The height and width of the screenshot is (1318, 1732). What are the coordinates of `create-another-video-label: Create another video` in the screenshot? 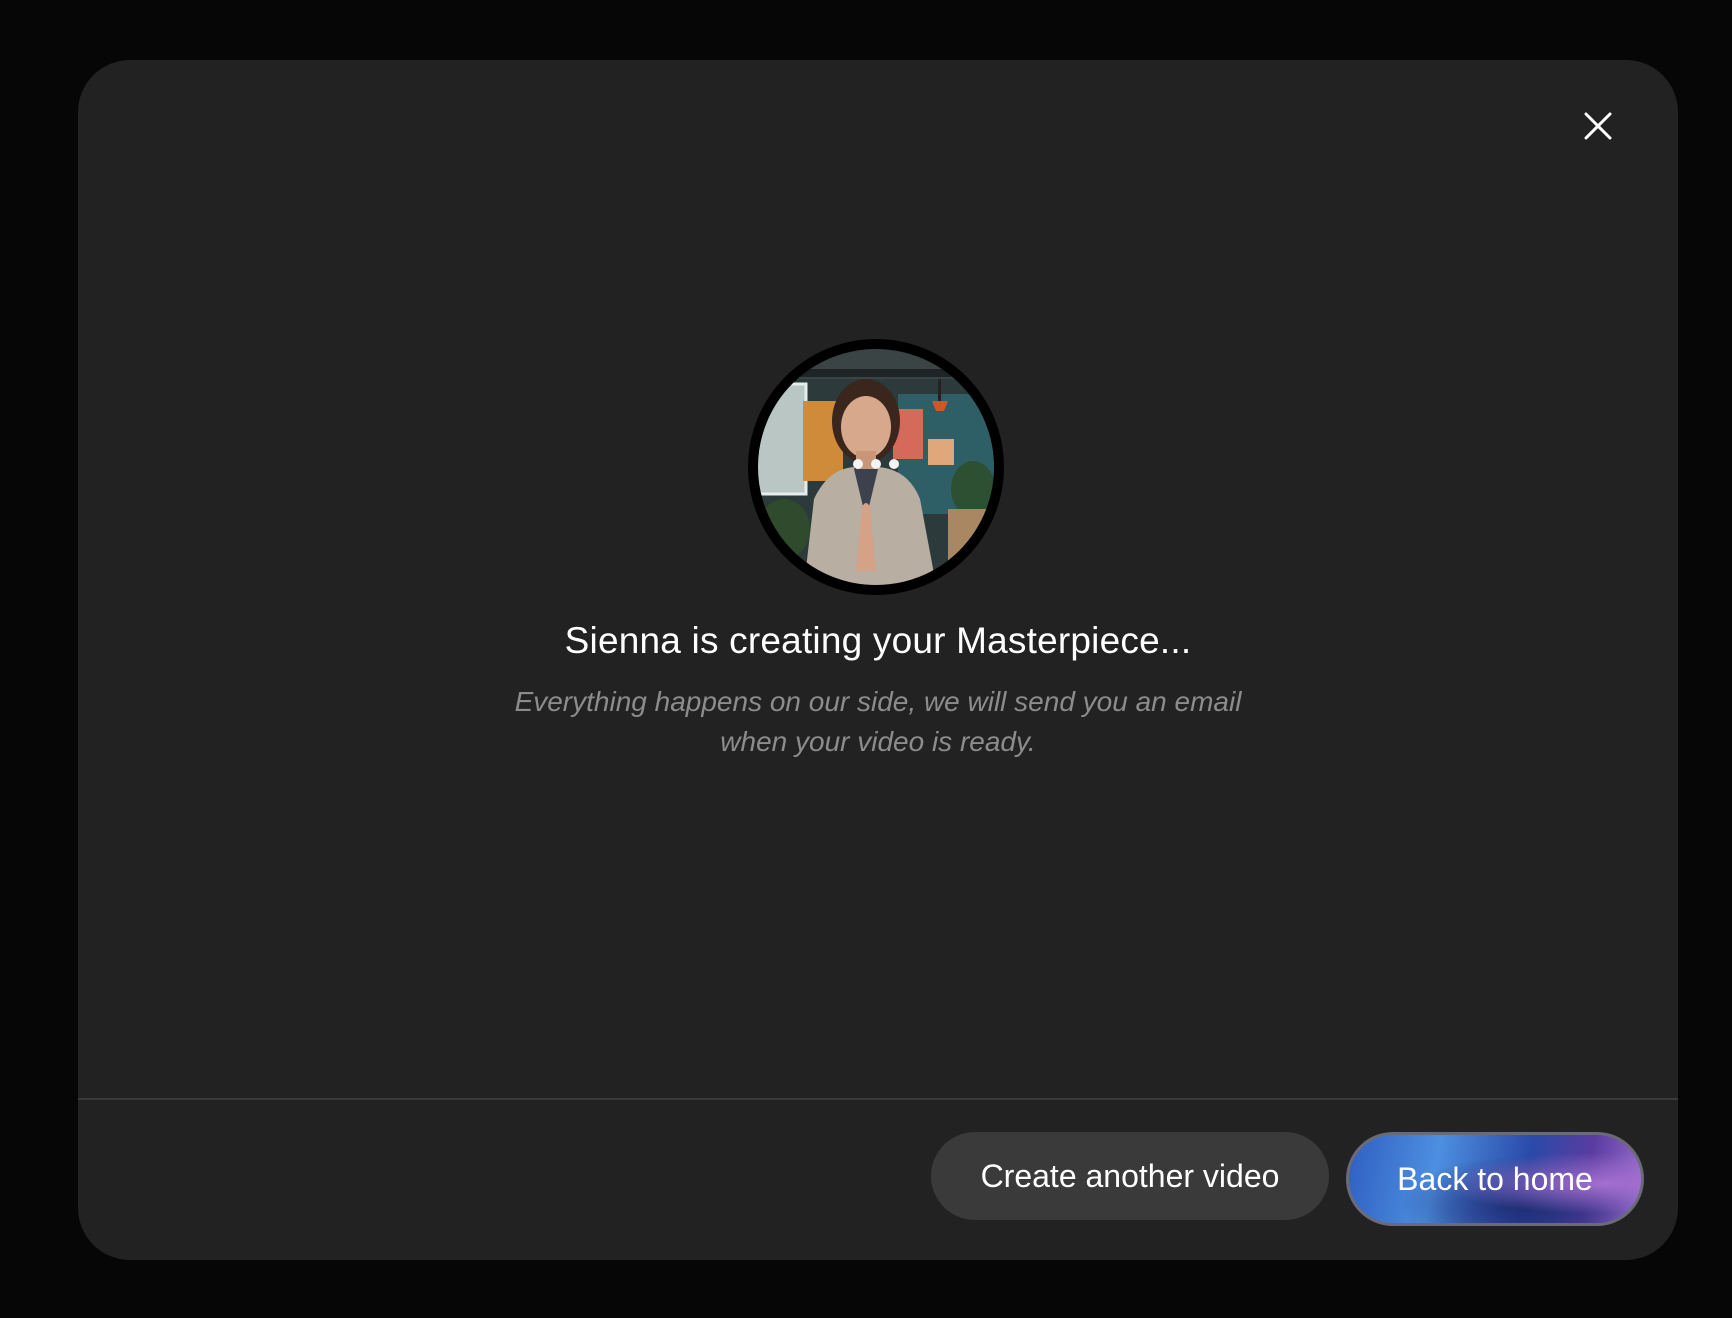 It's located at (1130, 1175).